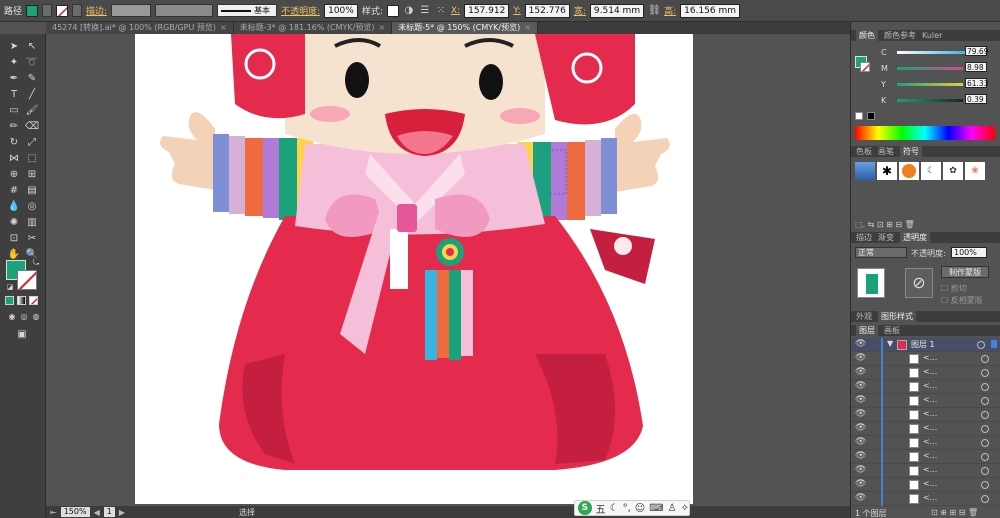 The image size is (1000, 518). Describe the element at coordinates (962, 300) in the screenshot. I see `invert-mask-checkbox: ☐ 反相蒙版` at that location.